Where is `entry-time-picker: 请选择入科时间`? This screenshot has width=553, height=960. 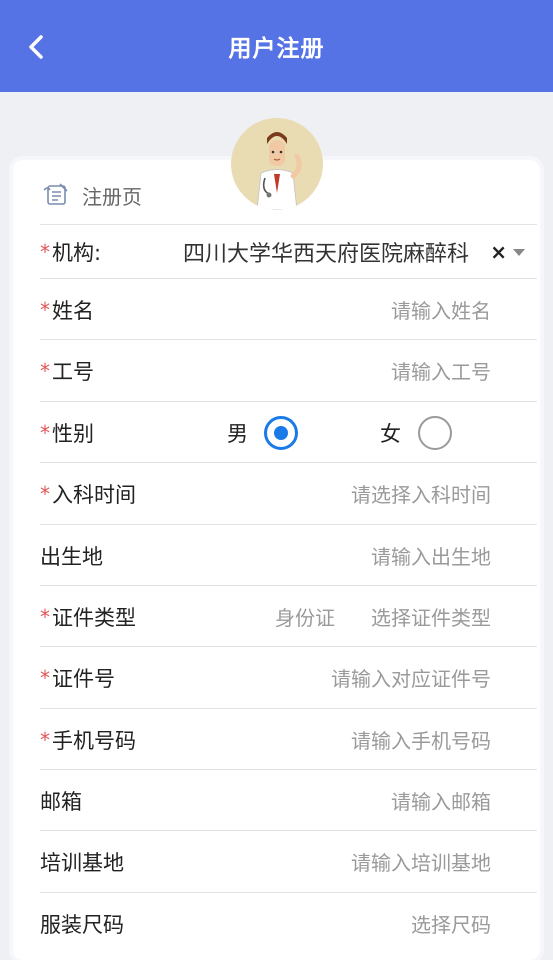 entry-time-picker: 请选择入科时间 is located at coordinates (421, 493).